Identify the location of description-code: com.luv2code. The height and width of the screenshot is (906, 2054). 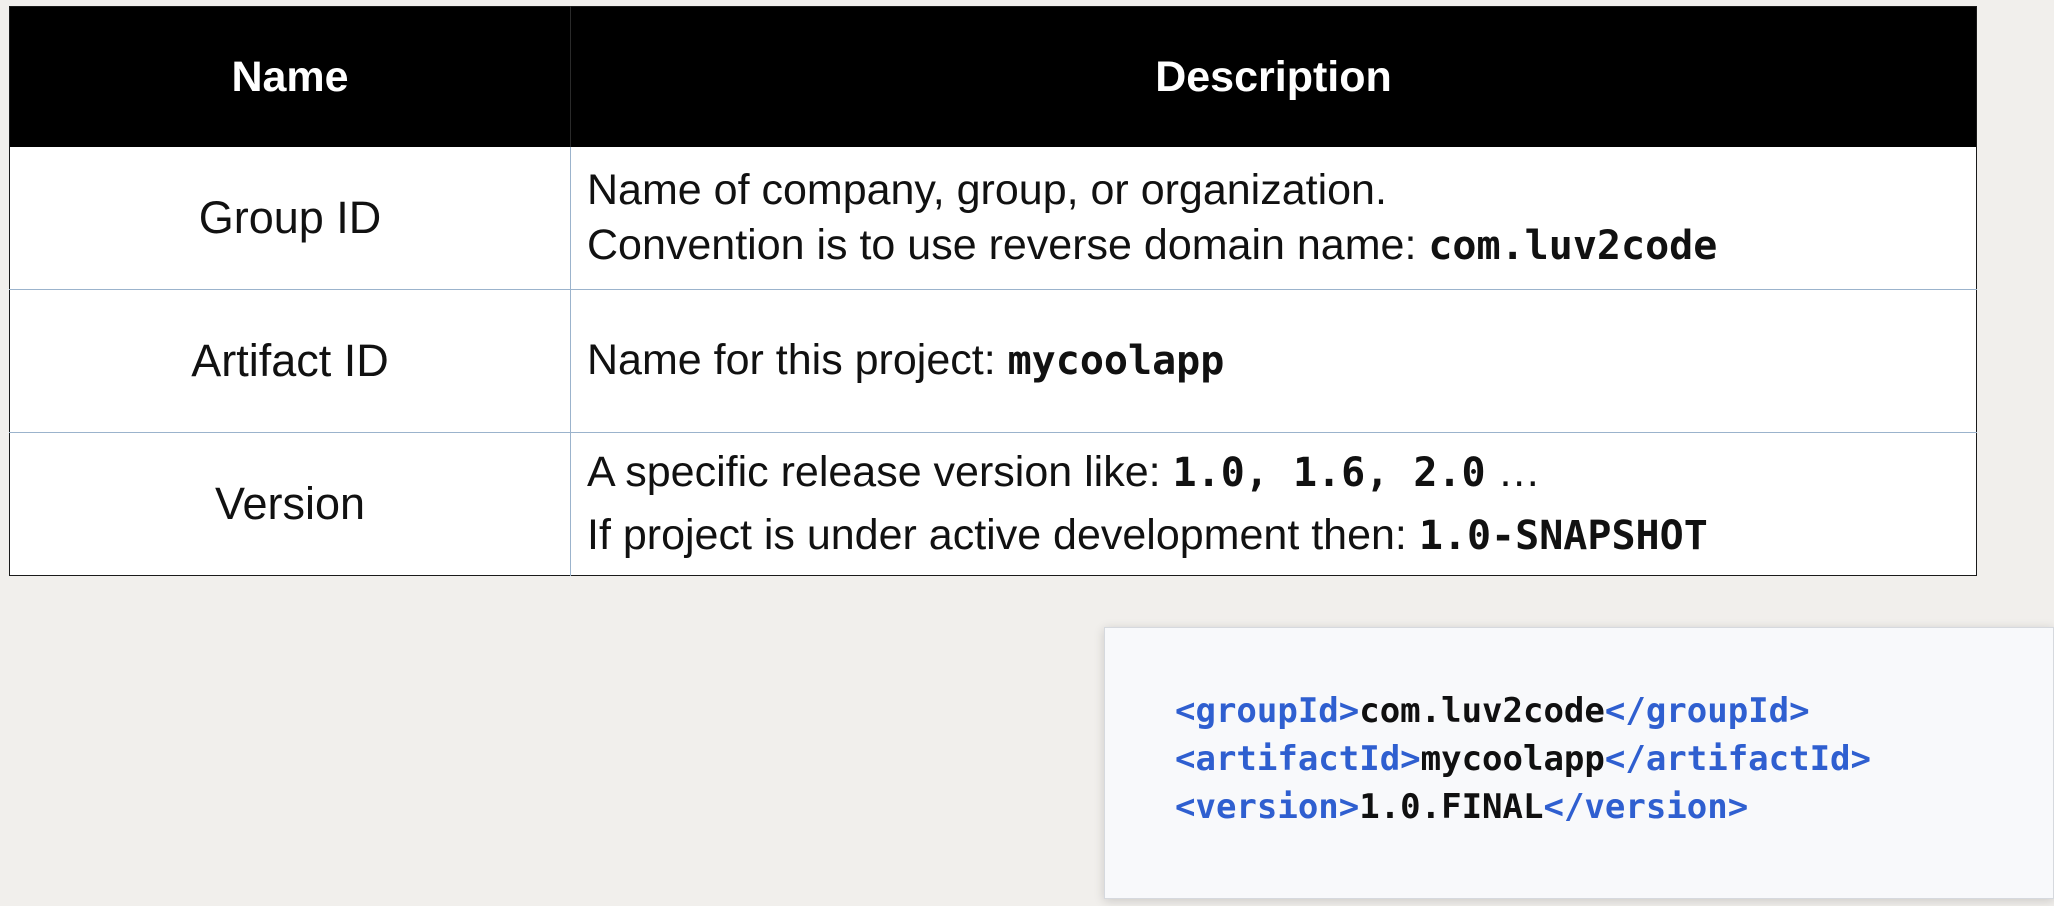
(1573, 245).